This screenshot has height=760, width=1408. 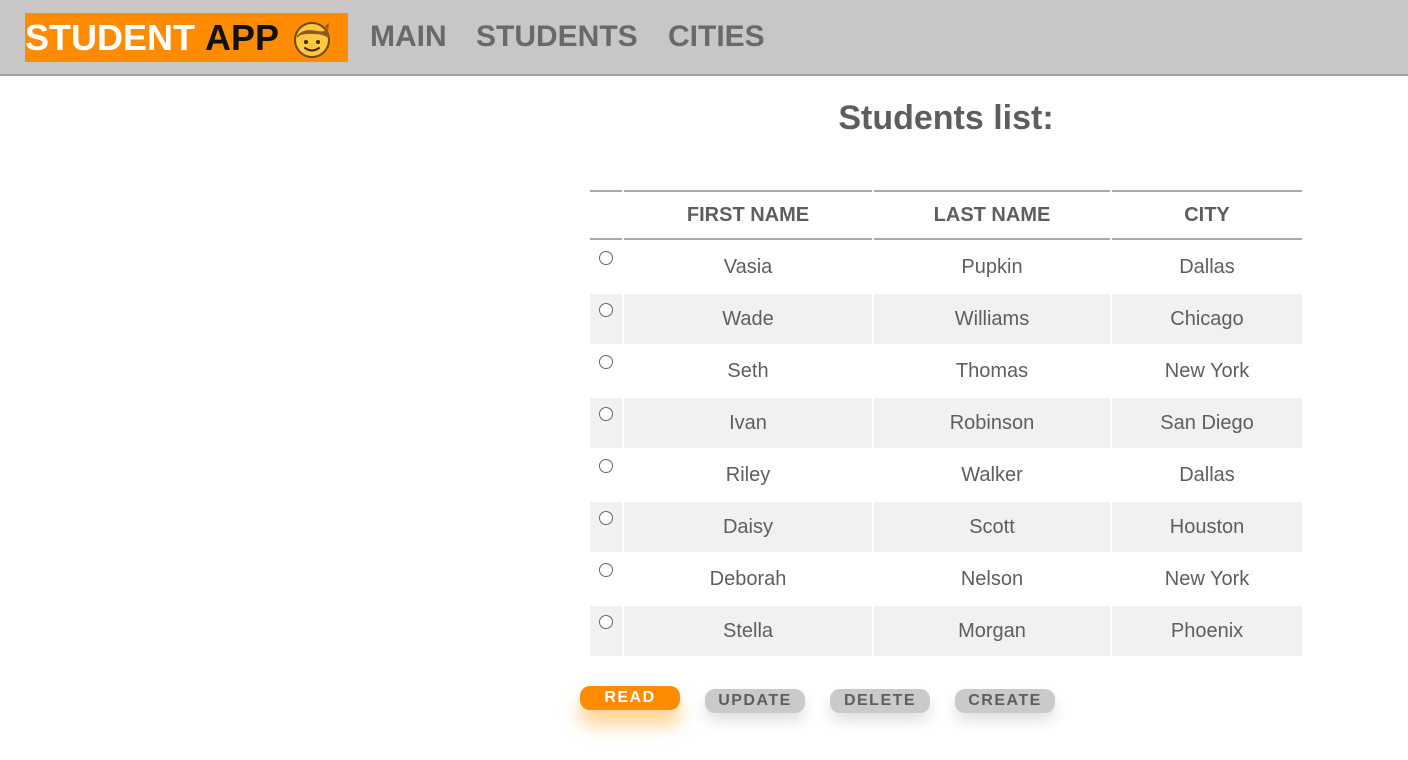 What do you see at coordinates (1005, 701) in the screenshot?
I see `create-button: CREATE` at bounding box center [1005, 701].